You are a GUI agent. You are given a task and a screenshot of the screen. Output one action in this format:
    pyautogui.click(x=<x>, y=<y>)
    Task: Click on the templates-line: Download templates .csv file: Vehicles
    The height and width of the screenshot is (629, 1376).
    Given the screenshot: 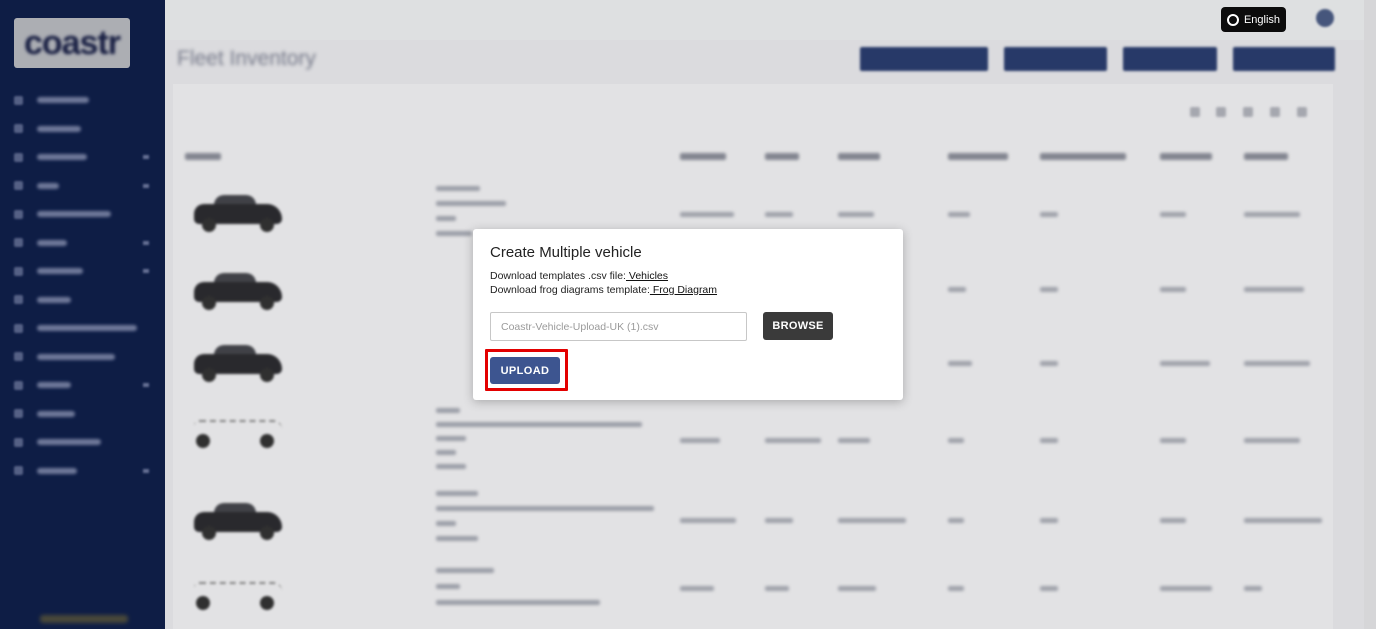 What is the action you would take?
    pyautogui.click(x=579, y=276)
    